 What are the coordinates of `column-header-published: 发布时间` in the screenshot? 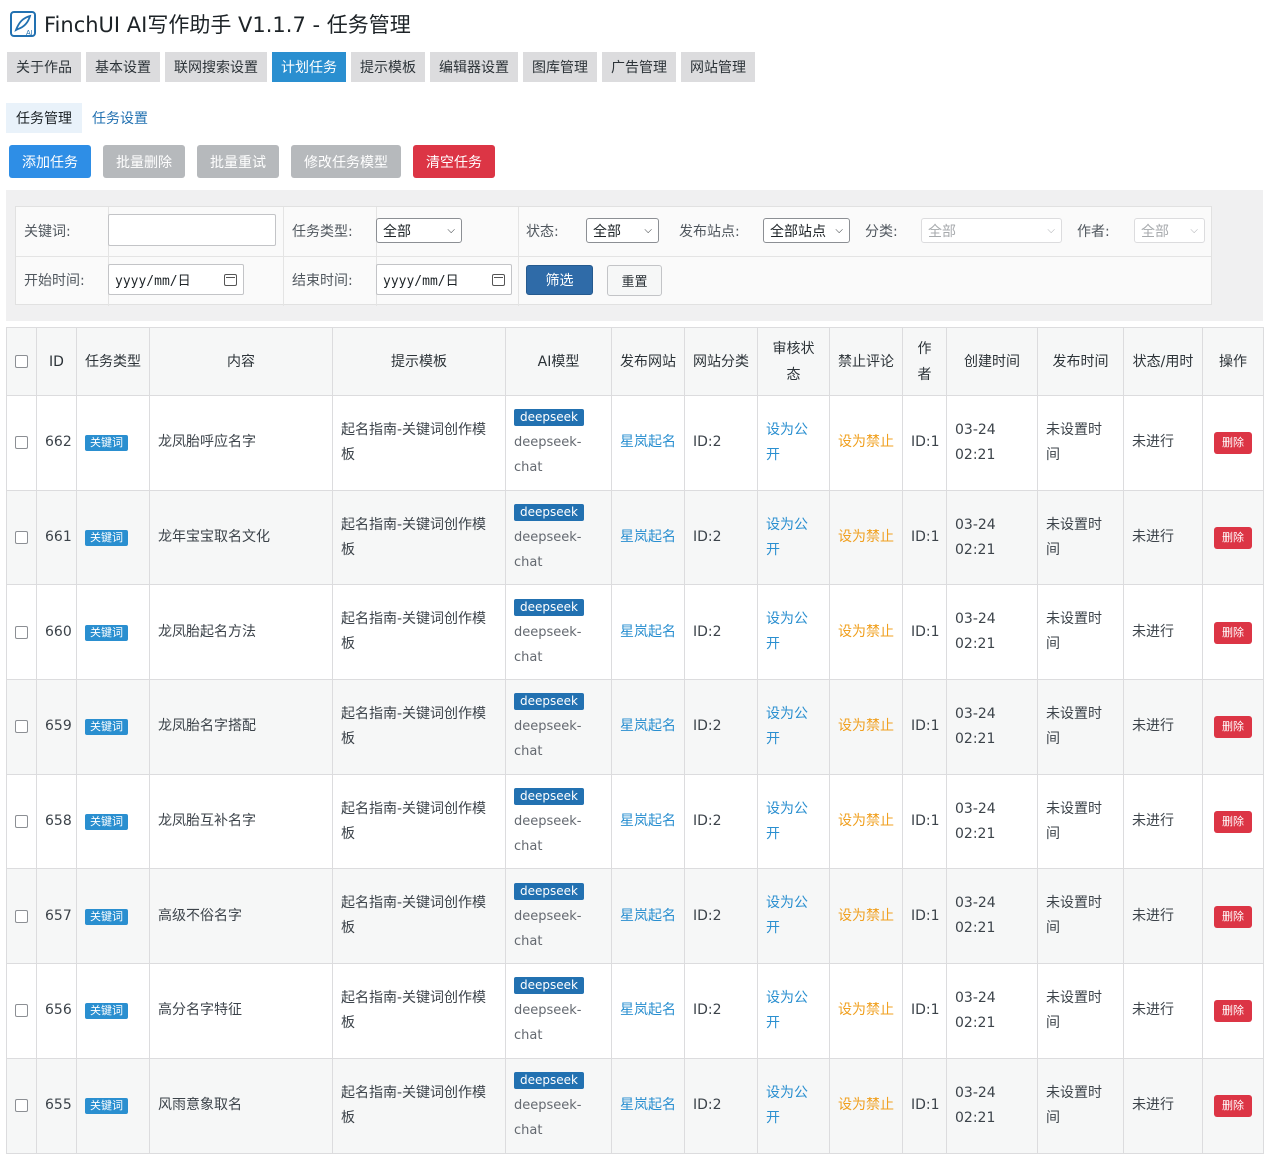 It's located at (1080, 361).